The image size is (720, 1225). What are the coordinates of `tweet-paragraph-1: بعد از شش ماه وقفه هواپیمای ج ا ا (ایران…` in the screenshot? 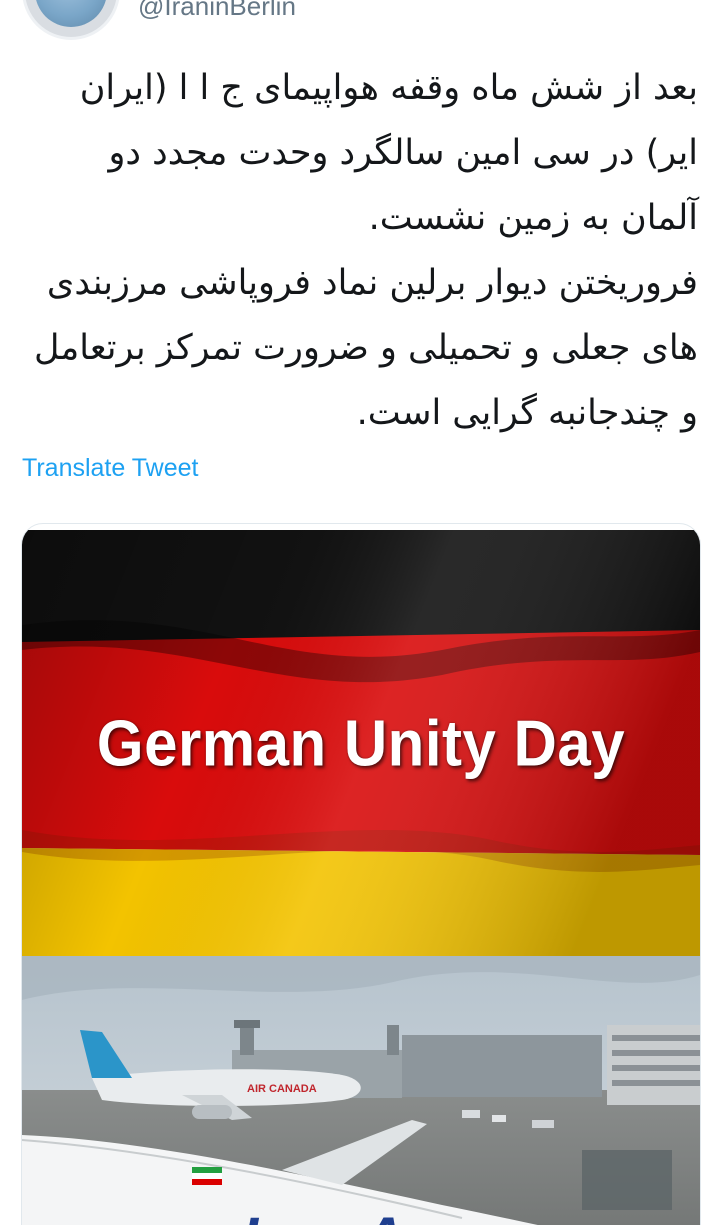 It's located at (388, 153).